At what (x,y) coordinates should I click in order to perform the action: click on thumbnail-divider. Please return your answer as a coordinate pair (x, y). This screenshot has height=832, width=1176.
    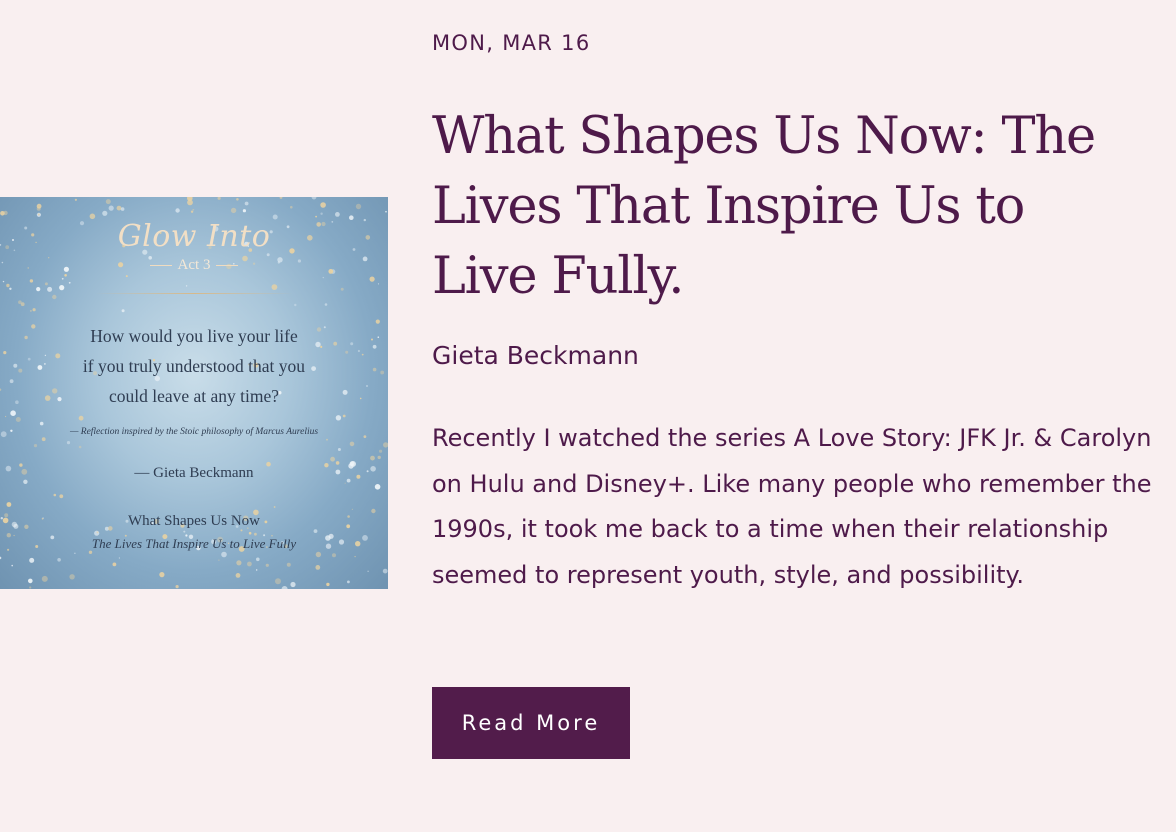
    Looking at the image, I should click on (194, 293).